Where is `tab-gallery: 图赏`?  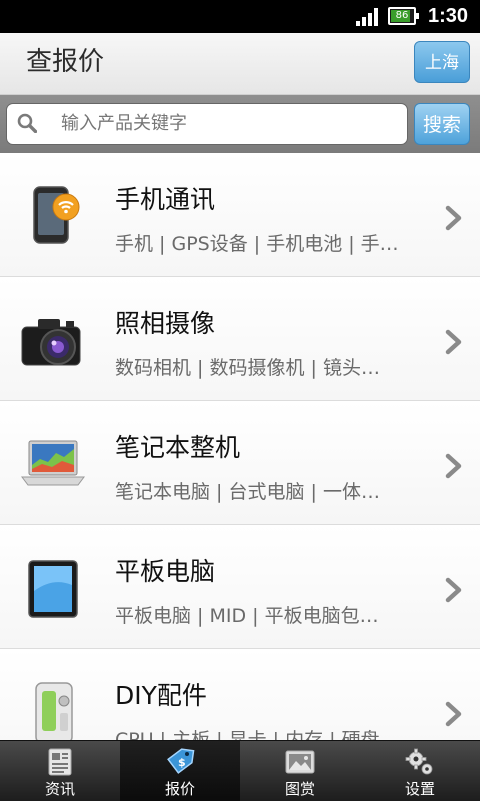
tab-gallery: 图赏 is located at coordinates (300, 771).